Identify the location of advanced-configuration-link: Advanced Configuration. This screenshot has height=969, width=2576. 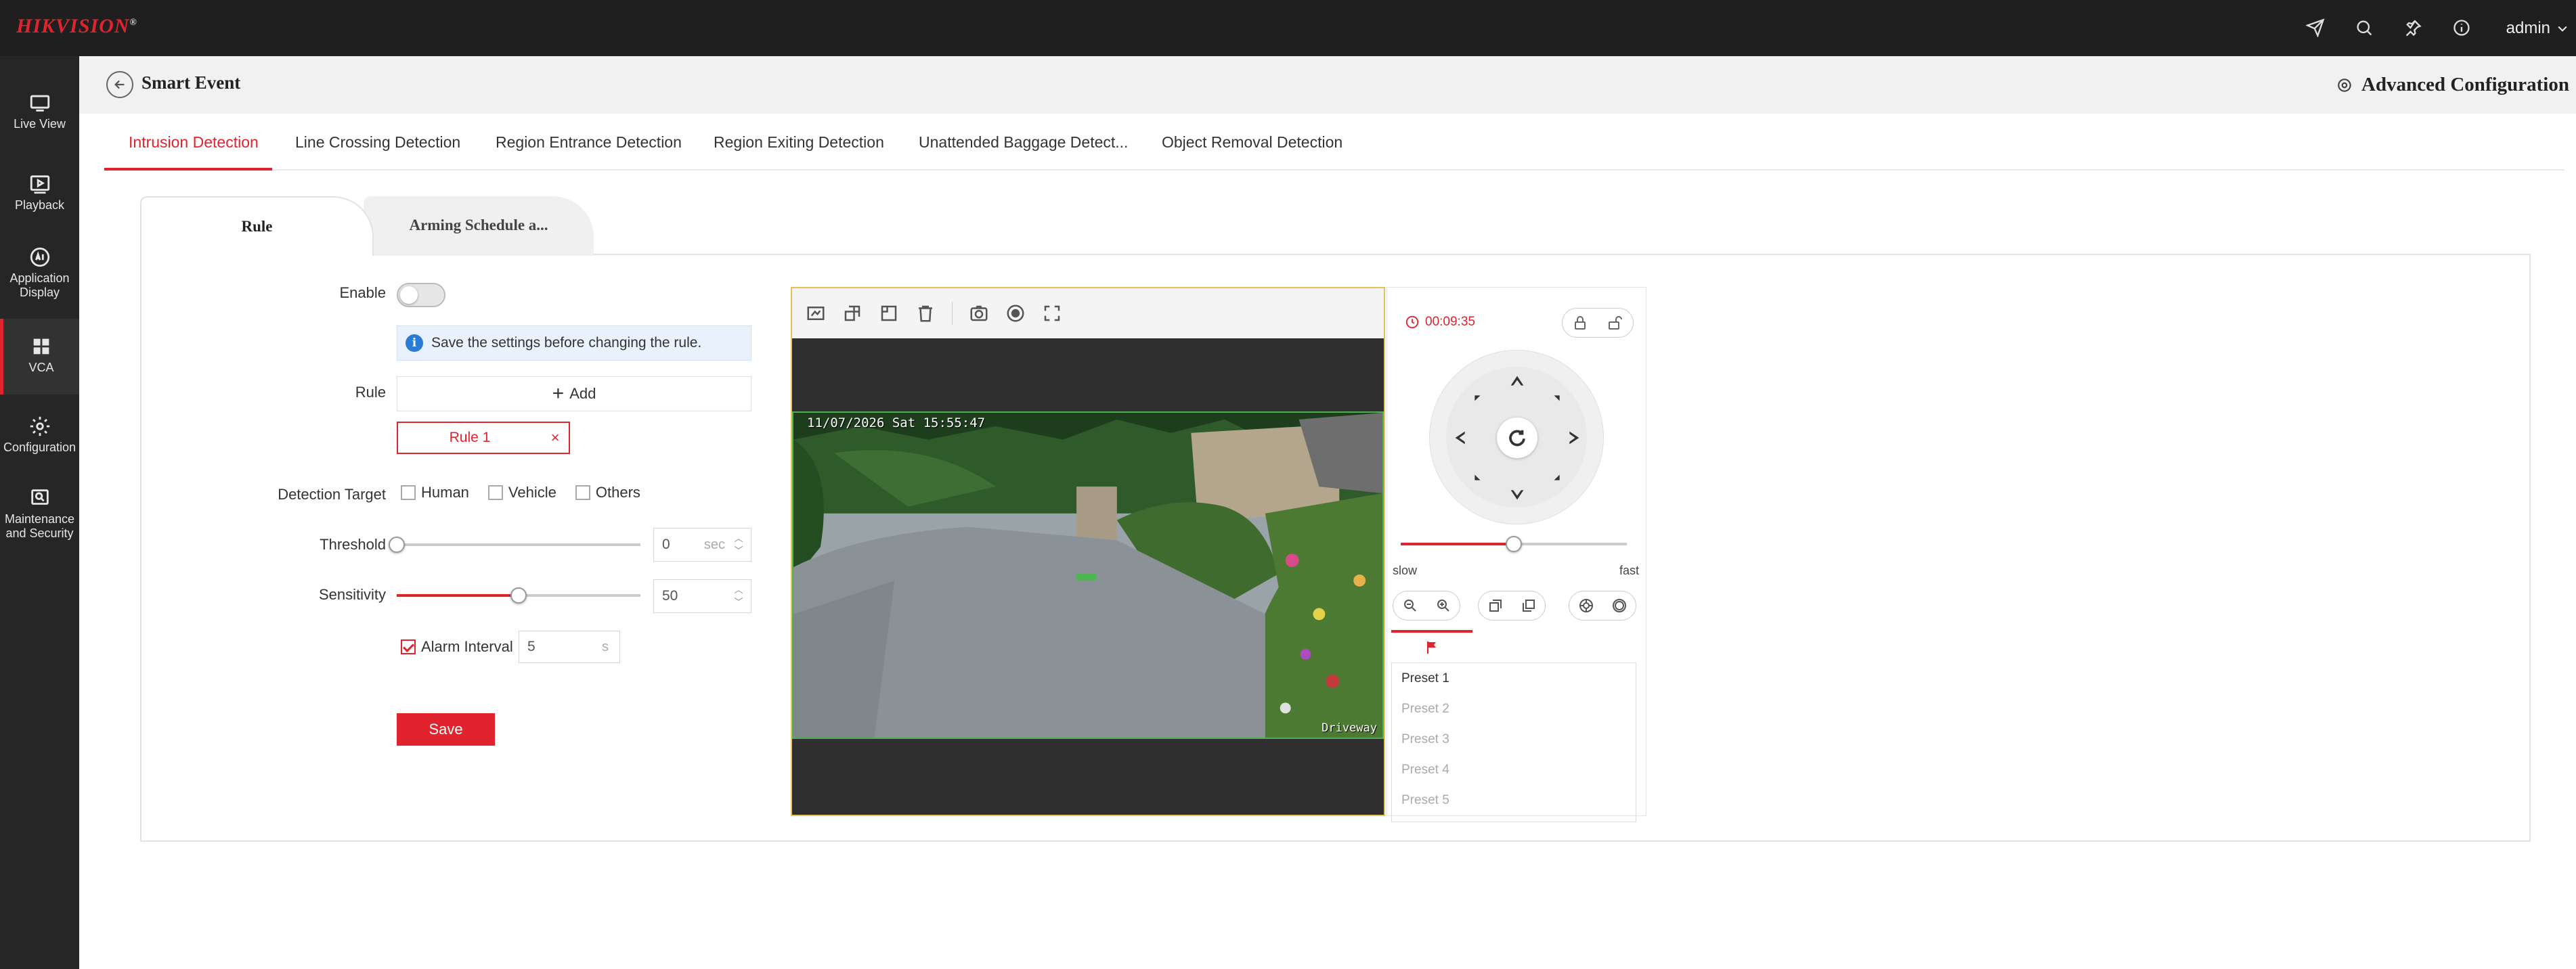
(2452, 85).